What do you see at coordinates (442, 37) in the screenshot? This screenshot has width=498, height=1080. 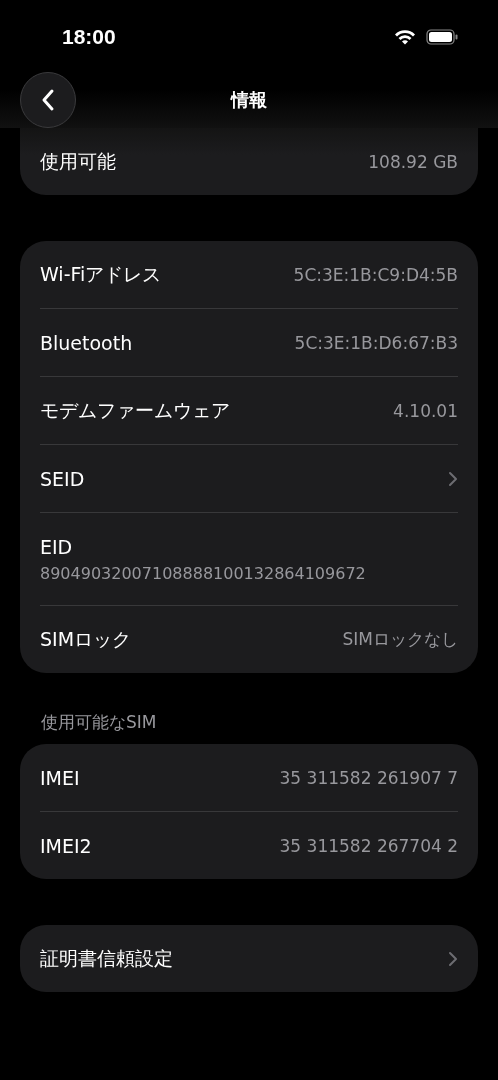 I see `battery-icon` at bounding box center [442, 37].